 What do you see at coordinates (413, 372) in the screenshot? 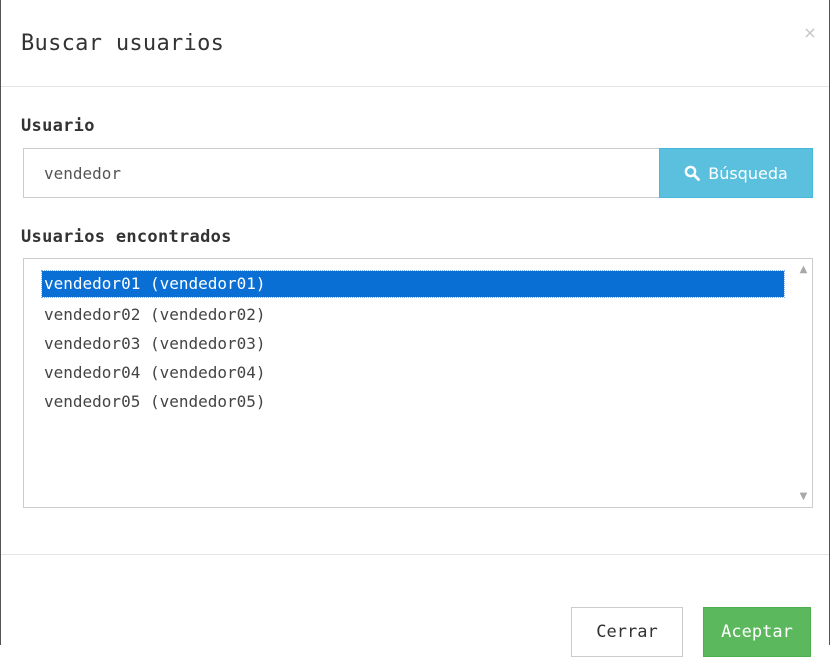
I see `list-item: vendedor04 (vendedor04)` at bounding box center [413, 372].